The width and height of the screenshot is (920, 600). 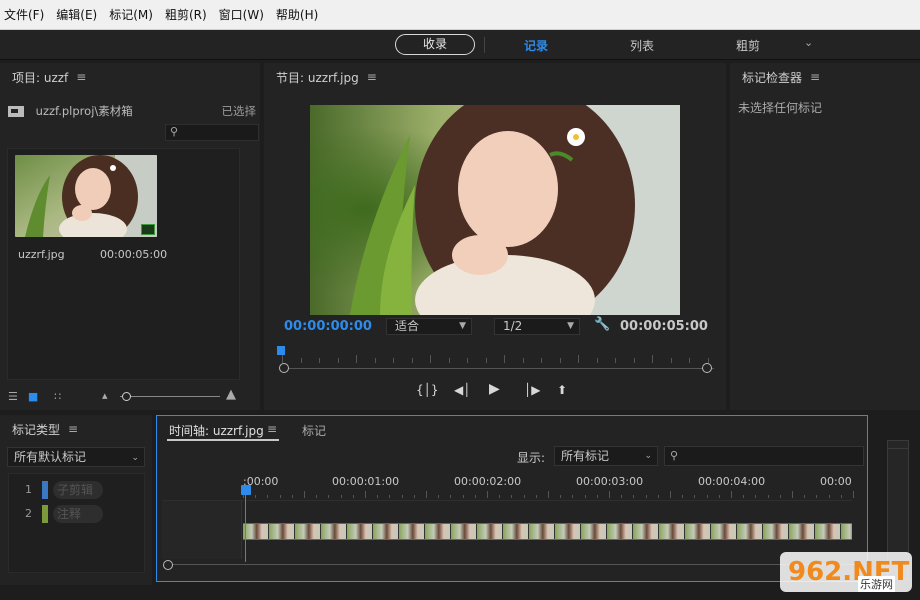 I want to click on tab-timeline: 时间轴: uzzrf.jpg, so click(x=216, y=430).